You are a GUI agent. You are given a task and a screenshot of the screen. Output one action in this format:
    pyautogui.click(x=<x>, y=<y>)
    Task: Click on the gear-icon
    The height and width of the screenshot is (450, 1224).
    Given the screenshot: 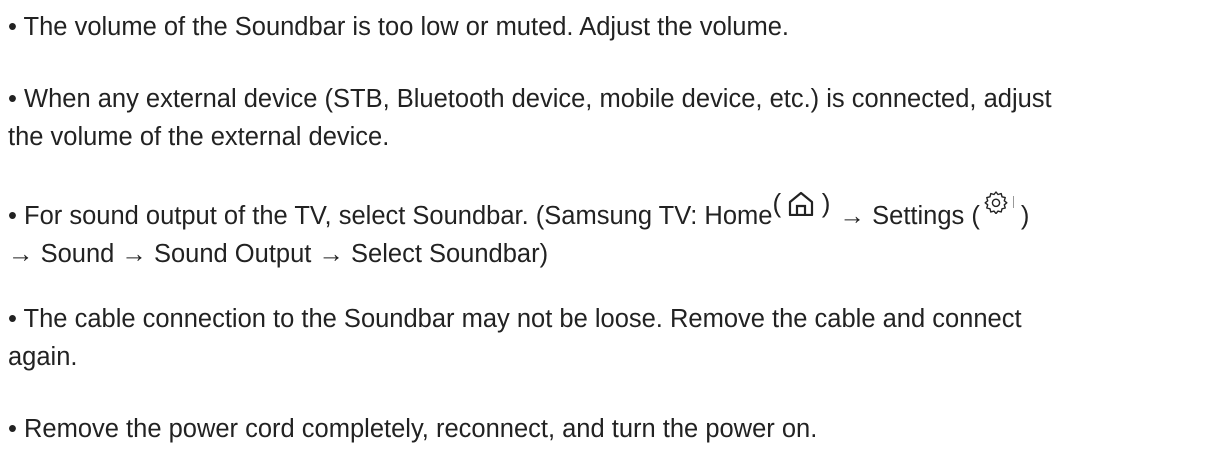 What is the action you would take?
    pyautogui.click(x=997, y=203)
    